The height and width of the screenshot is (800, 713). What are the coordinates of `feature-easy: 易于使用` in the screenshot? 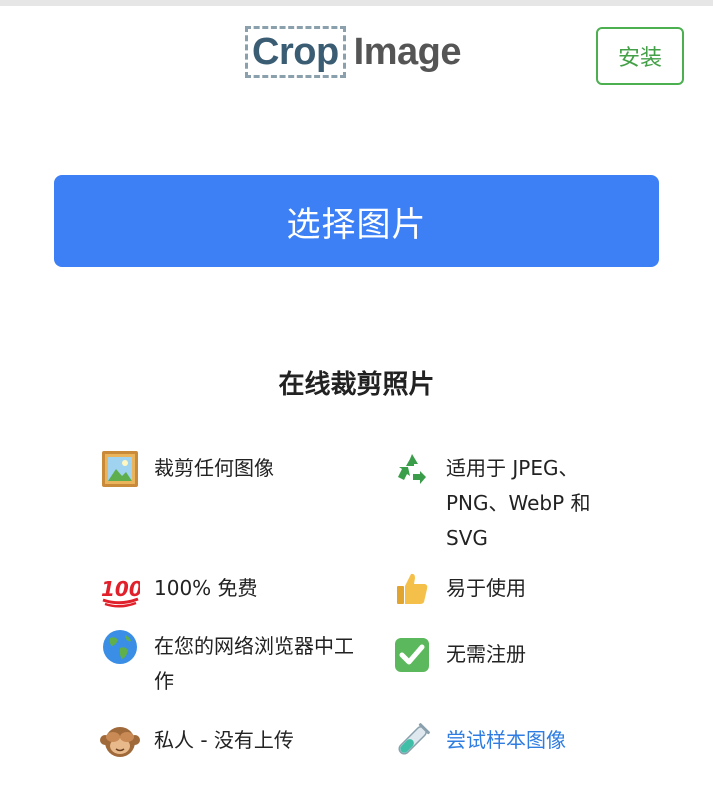 It's located at (514, 590).